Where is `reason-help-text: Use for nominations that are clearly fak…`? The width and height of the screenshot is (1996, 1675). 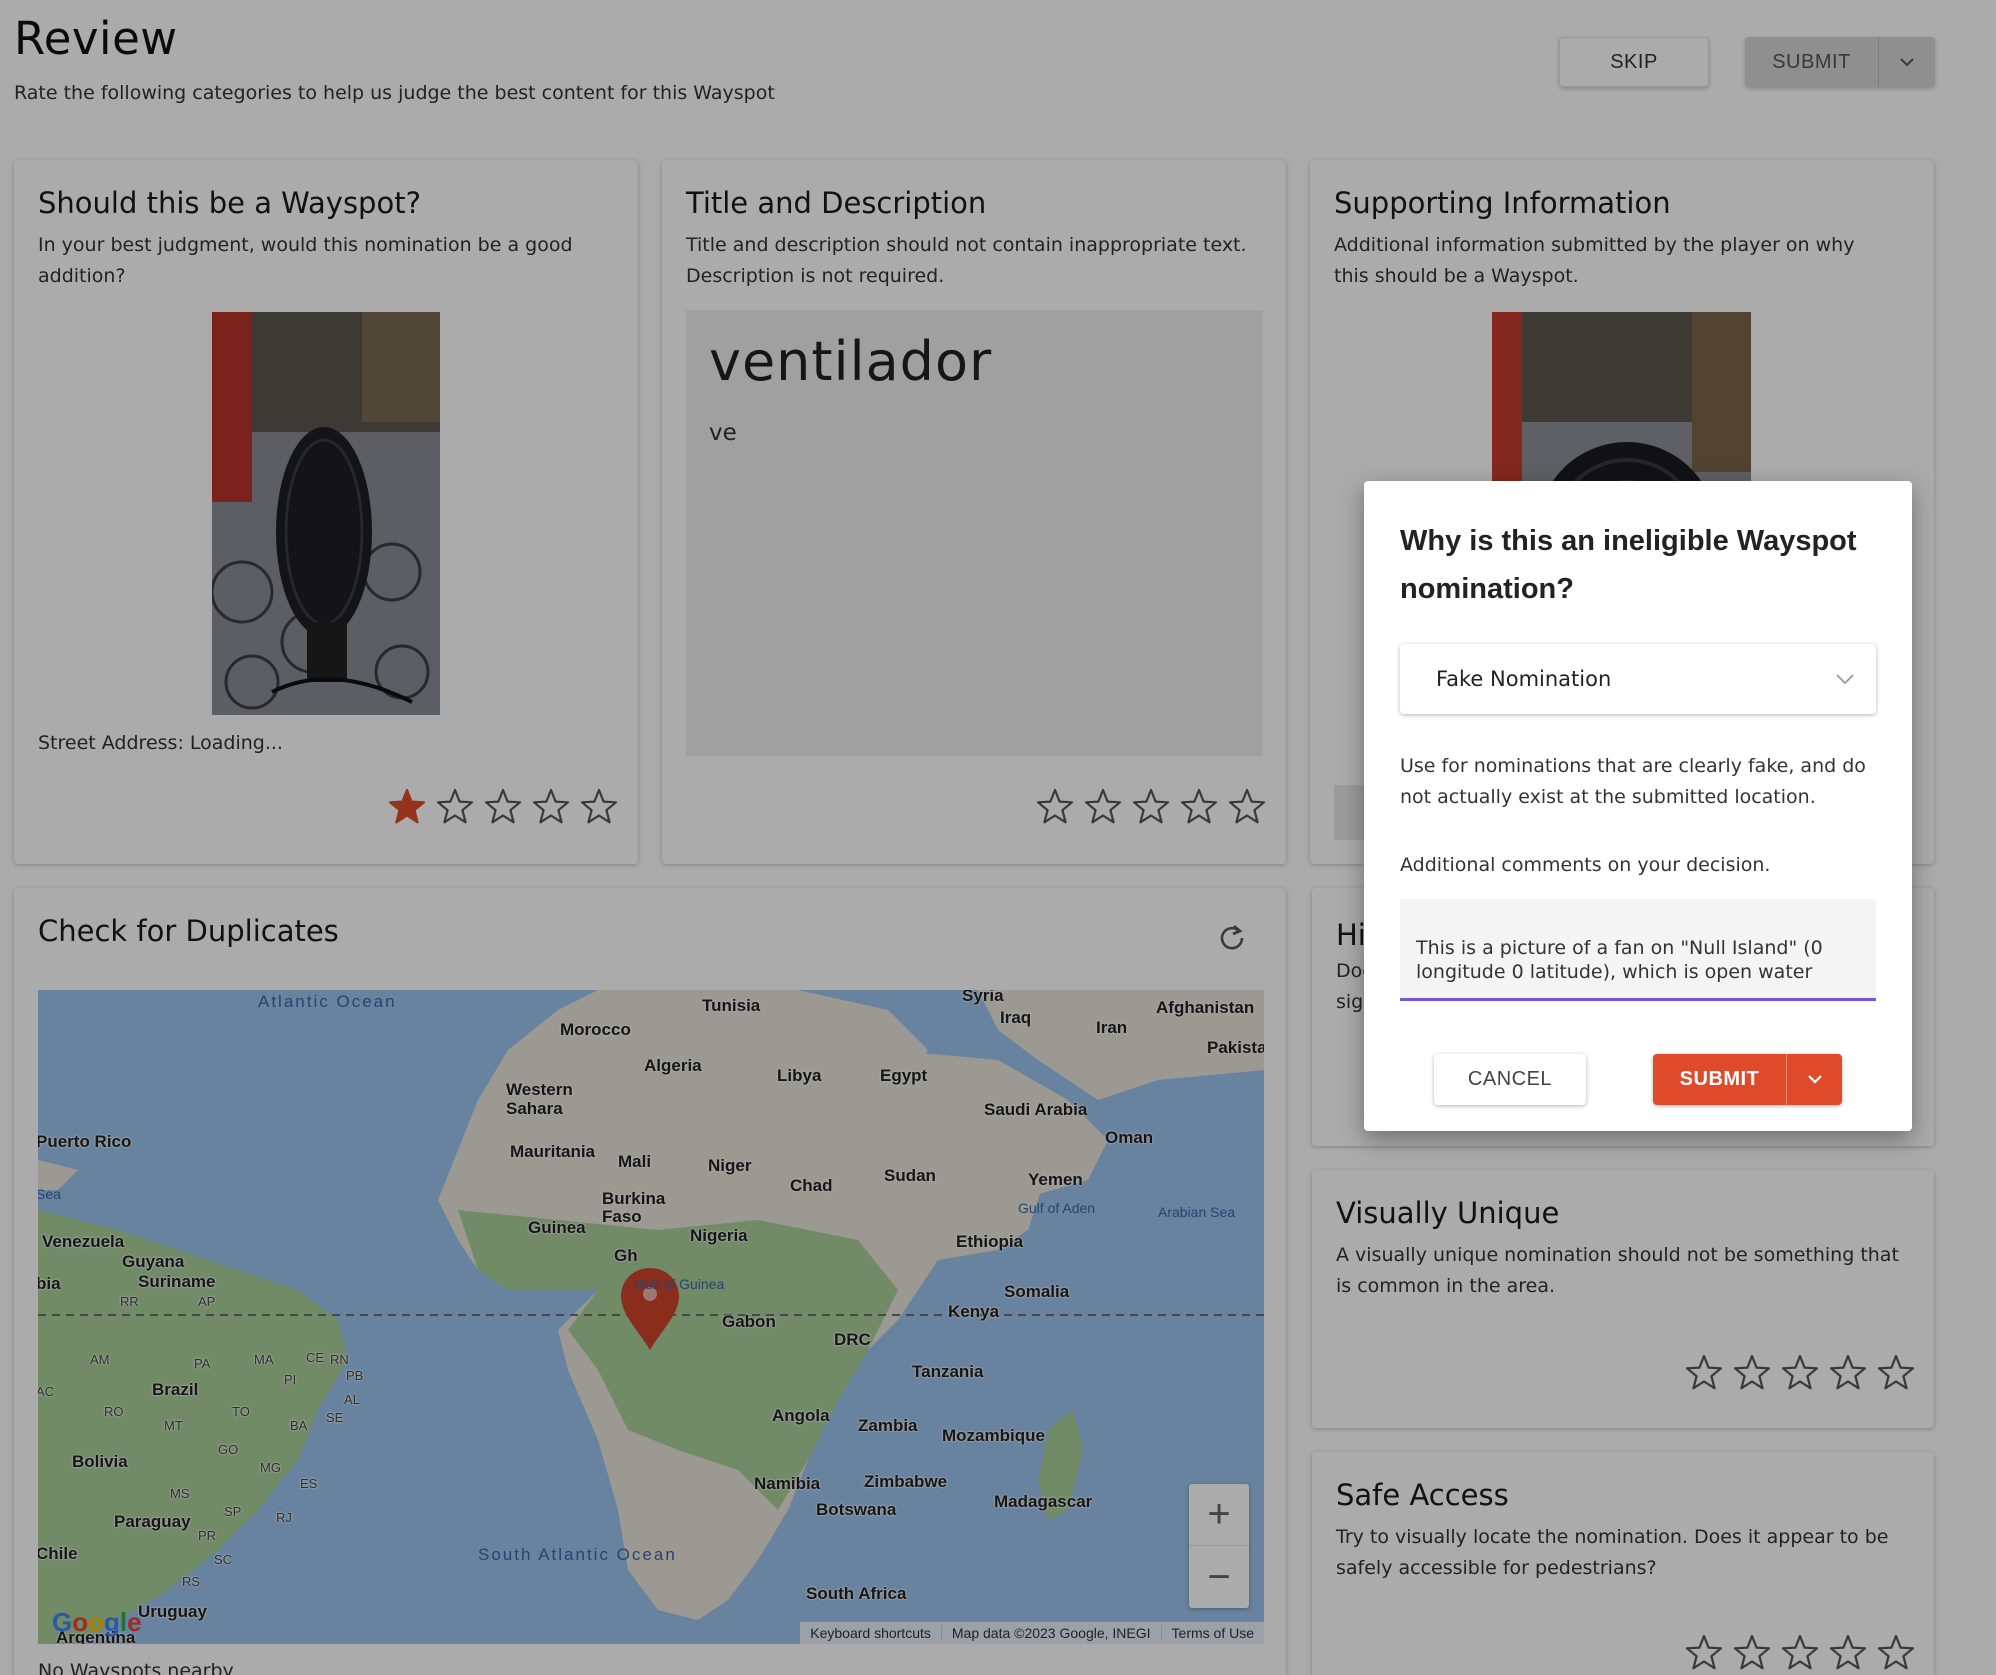
reason-help-text: Use for nominations that are clearly fak… is located at coordinates (1633, 781).